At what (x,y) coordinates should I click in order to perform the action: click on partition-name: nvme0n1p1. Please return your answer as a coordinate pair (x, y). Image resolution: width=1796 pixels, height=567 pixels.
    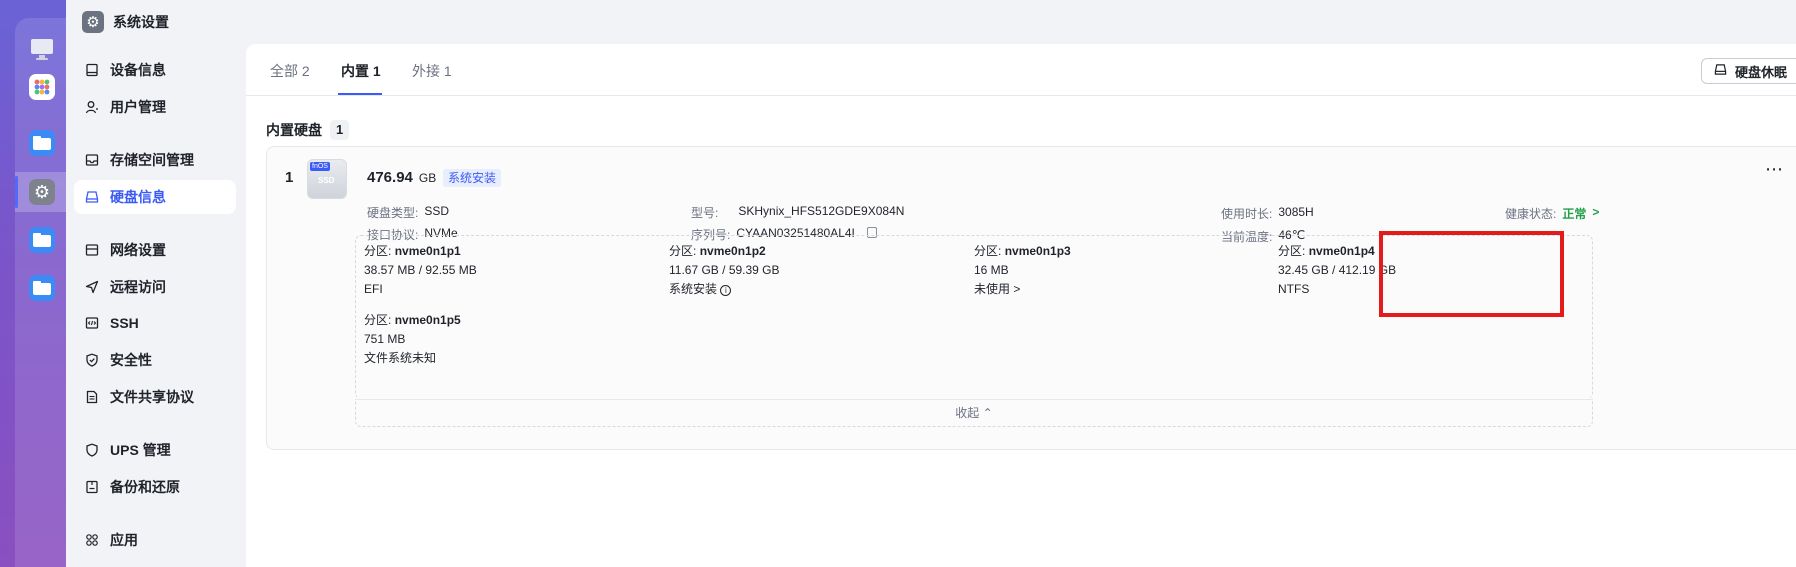
    Looking at the image, I should click on (427, 251).